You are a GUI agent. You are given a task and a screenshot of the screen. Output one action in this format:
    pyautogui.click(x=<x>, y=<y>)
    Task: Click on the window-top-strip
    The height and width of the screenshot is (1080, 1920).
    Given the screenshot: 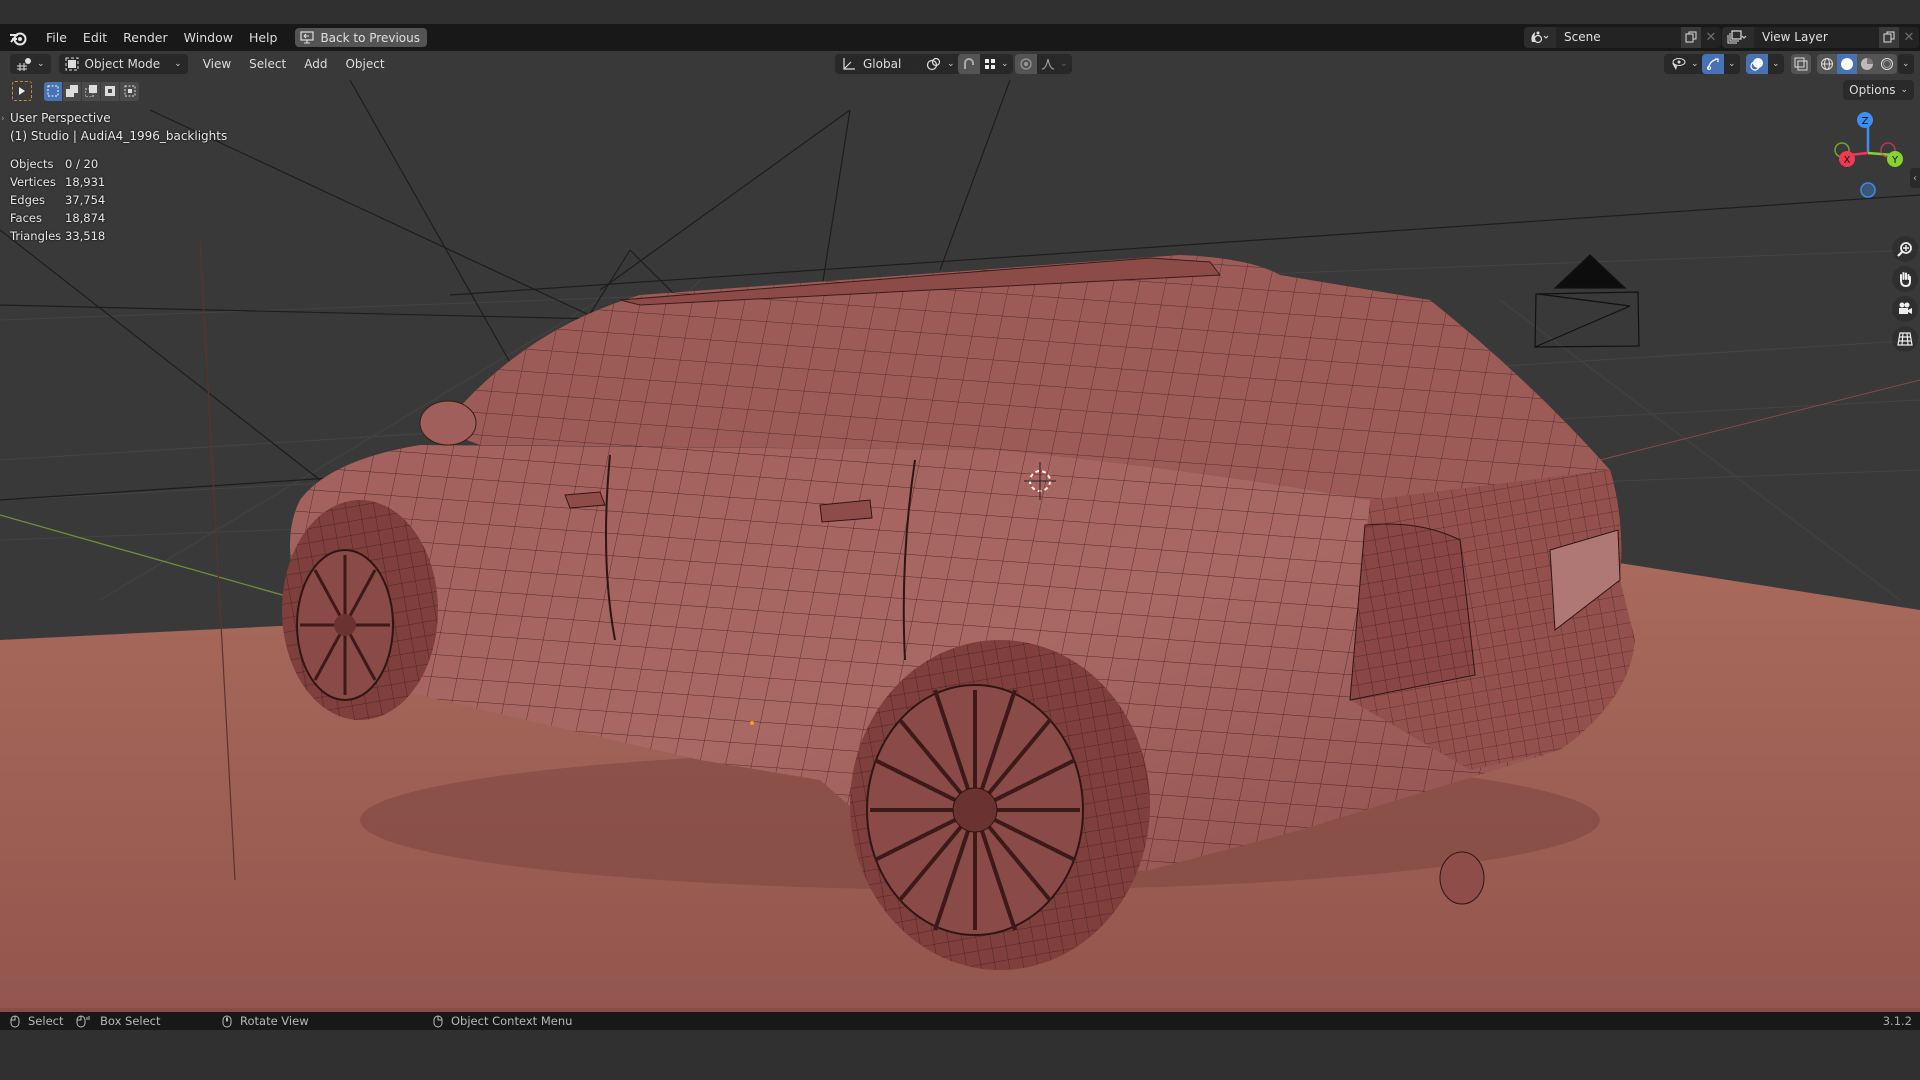 What is the action you would take?
    pyautogui.click(x=960, y=12)
    